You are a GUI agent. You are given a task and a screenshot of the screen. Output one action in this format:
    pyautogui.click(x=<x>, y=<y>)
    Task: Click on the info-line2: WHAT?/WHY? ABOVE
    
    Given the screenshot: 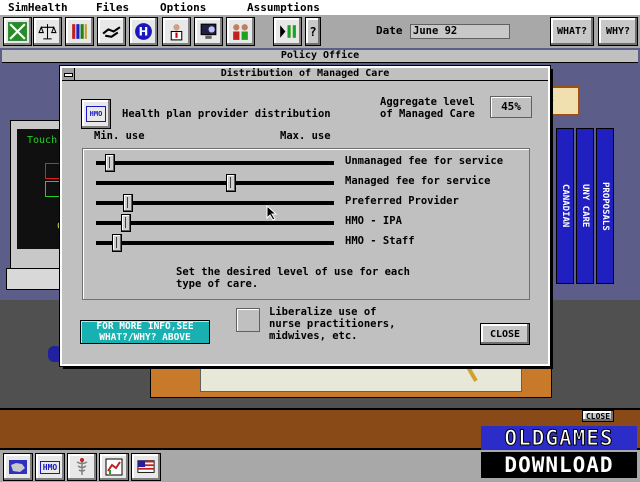 What is the action you would take?
    pyautogui.click(x=145, y=337)
    